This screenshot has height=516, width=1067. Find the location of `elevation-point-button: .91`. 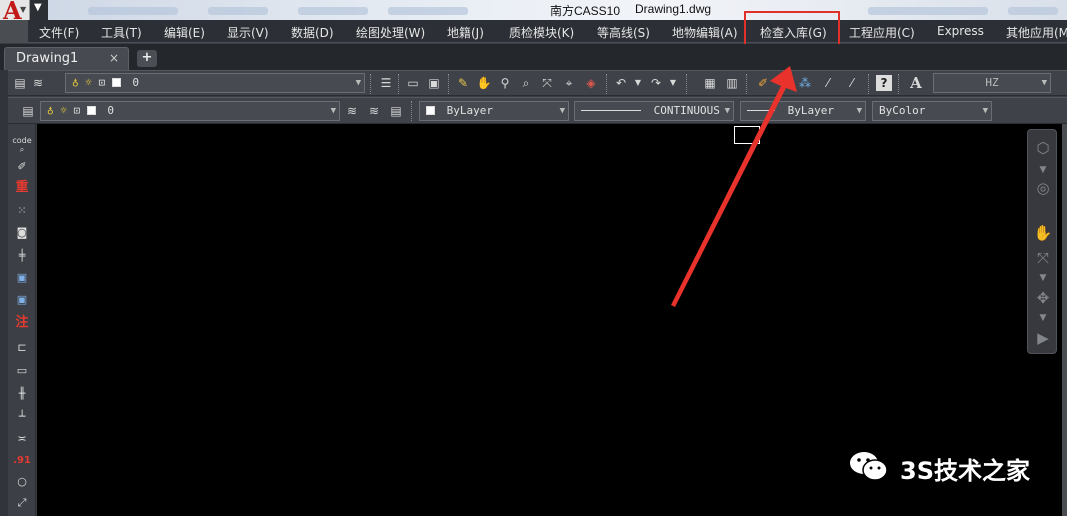

elevation-point-button: .91 is located at coordinates (22, 461).